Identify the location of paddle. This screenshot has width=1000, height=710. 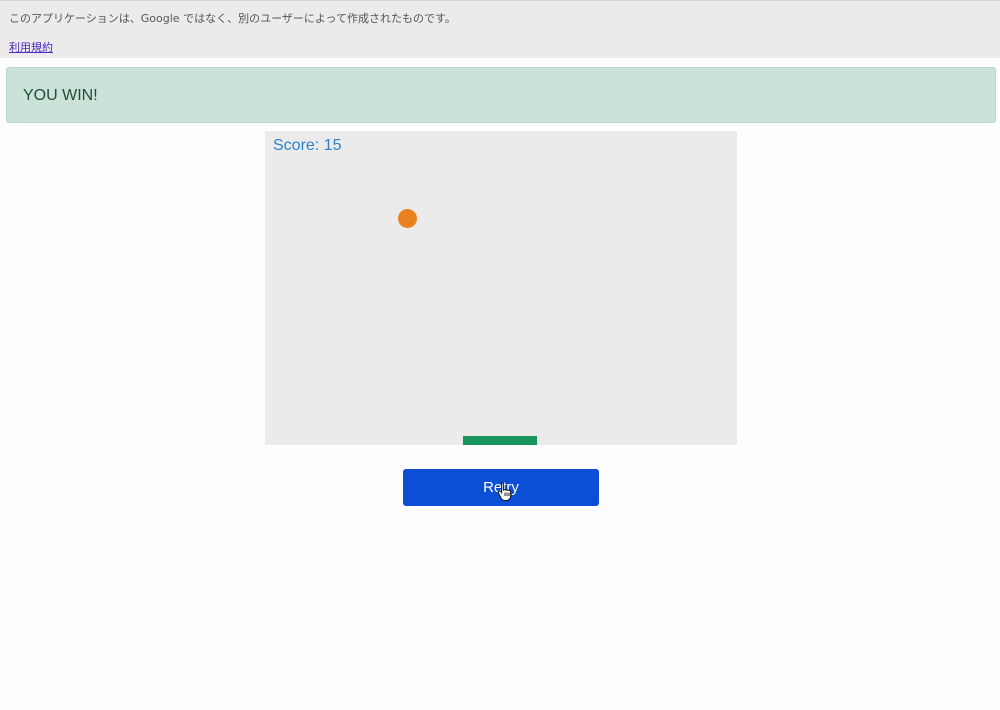
(500, 440).